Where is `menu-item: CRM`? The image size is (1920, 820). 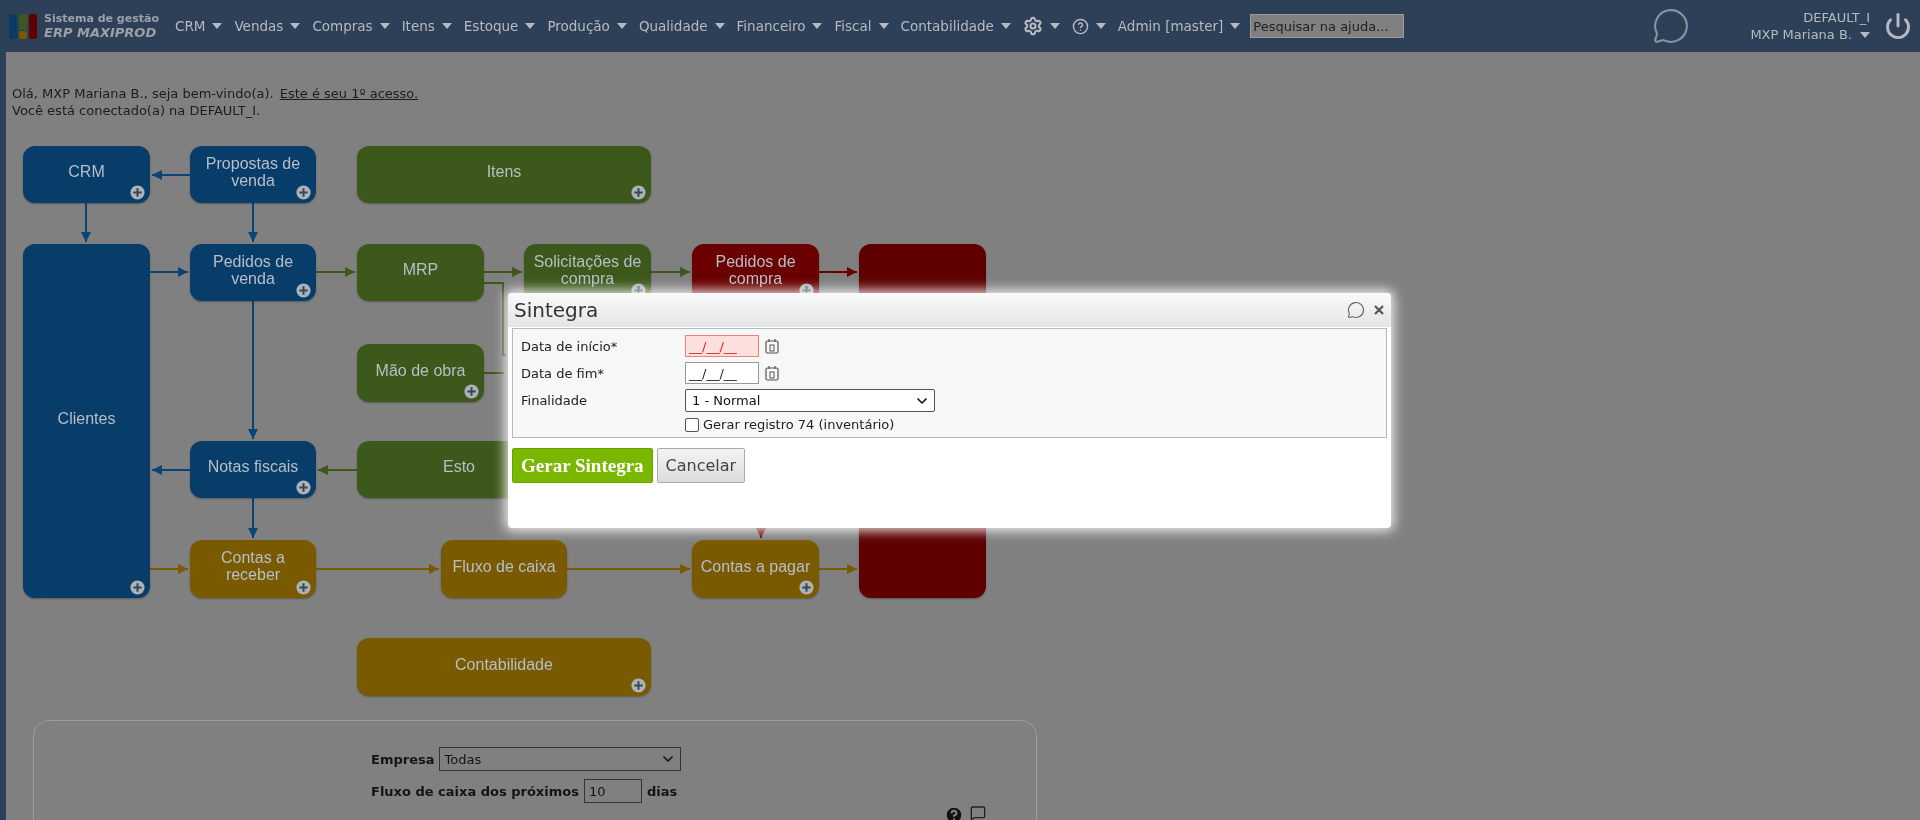 menu-item: CRM is located at coordinates (198, 26).